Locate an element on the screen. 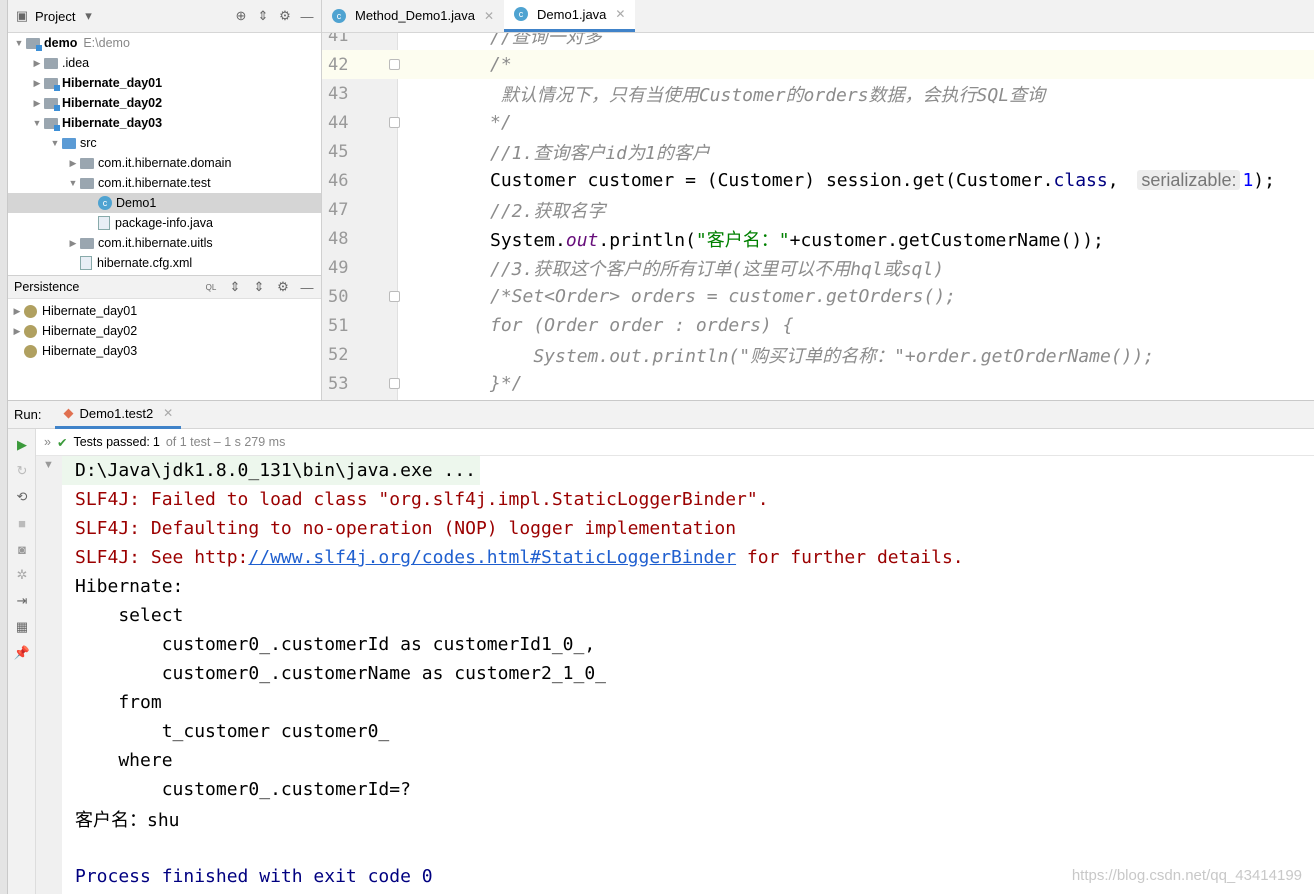 This screenshot has width=1314, height=894. code-line: 47 //2.获取名字 is located at coordinates (818, 209).